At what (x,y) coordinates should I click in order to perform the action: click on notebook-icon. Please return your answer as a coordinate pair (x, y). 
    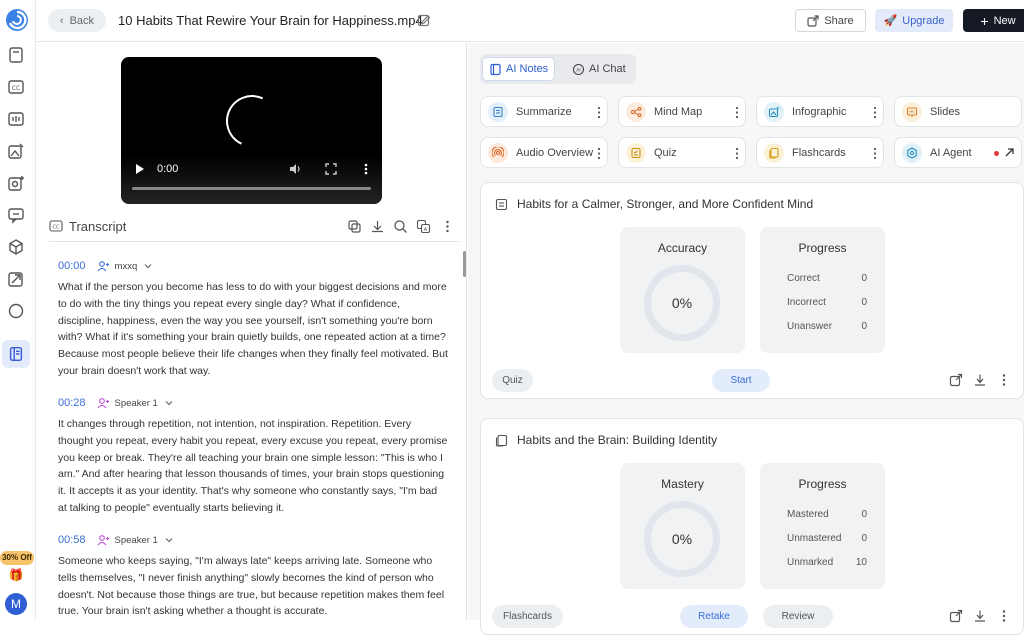
    Looking at the image, I should click on (16, 55).